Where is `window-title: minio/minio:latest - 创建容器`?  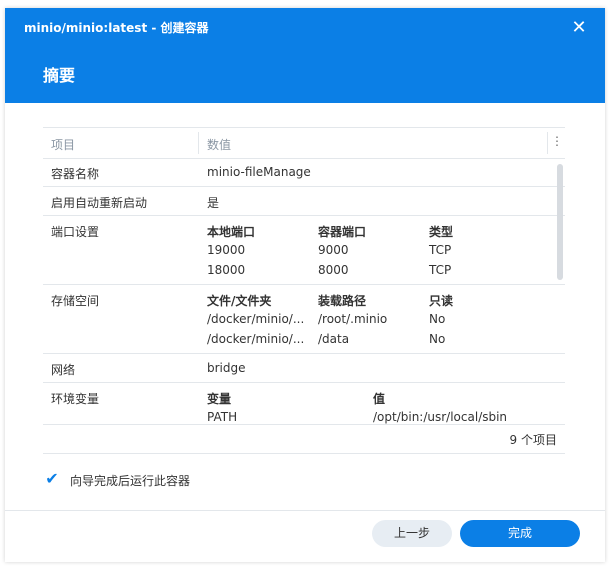
window-title: minio/minio:latest - 创建容器 is located at coordinates (116, 28).